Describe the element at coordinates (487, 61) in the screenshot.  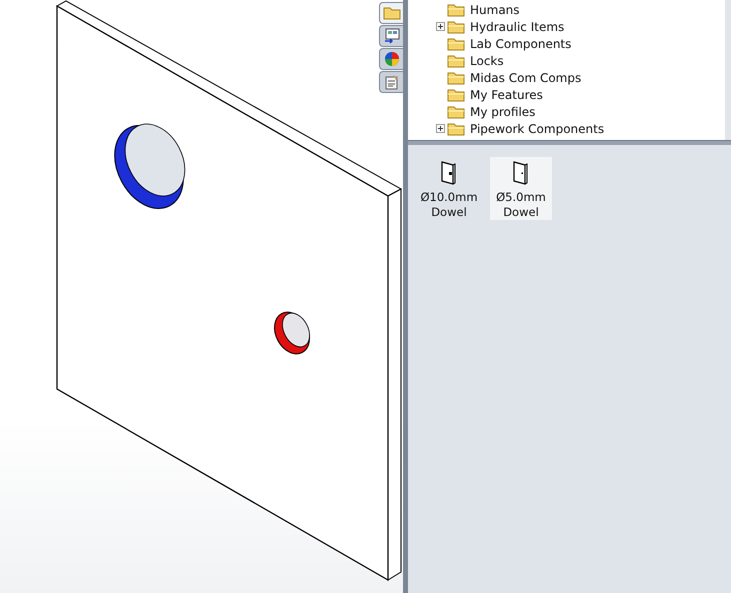
I see `tree-item: Locks` at that location.